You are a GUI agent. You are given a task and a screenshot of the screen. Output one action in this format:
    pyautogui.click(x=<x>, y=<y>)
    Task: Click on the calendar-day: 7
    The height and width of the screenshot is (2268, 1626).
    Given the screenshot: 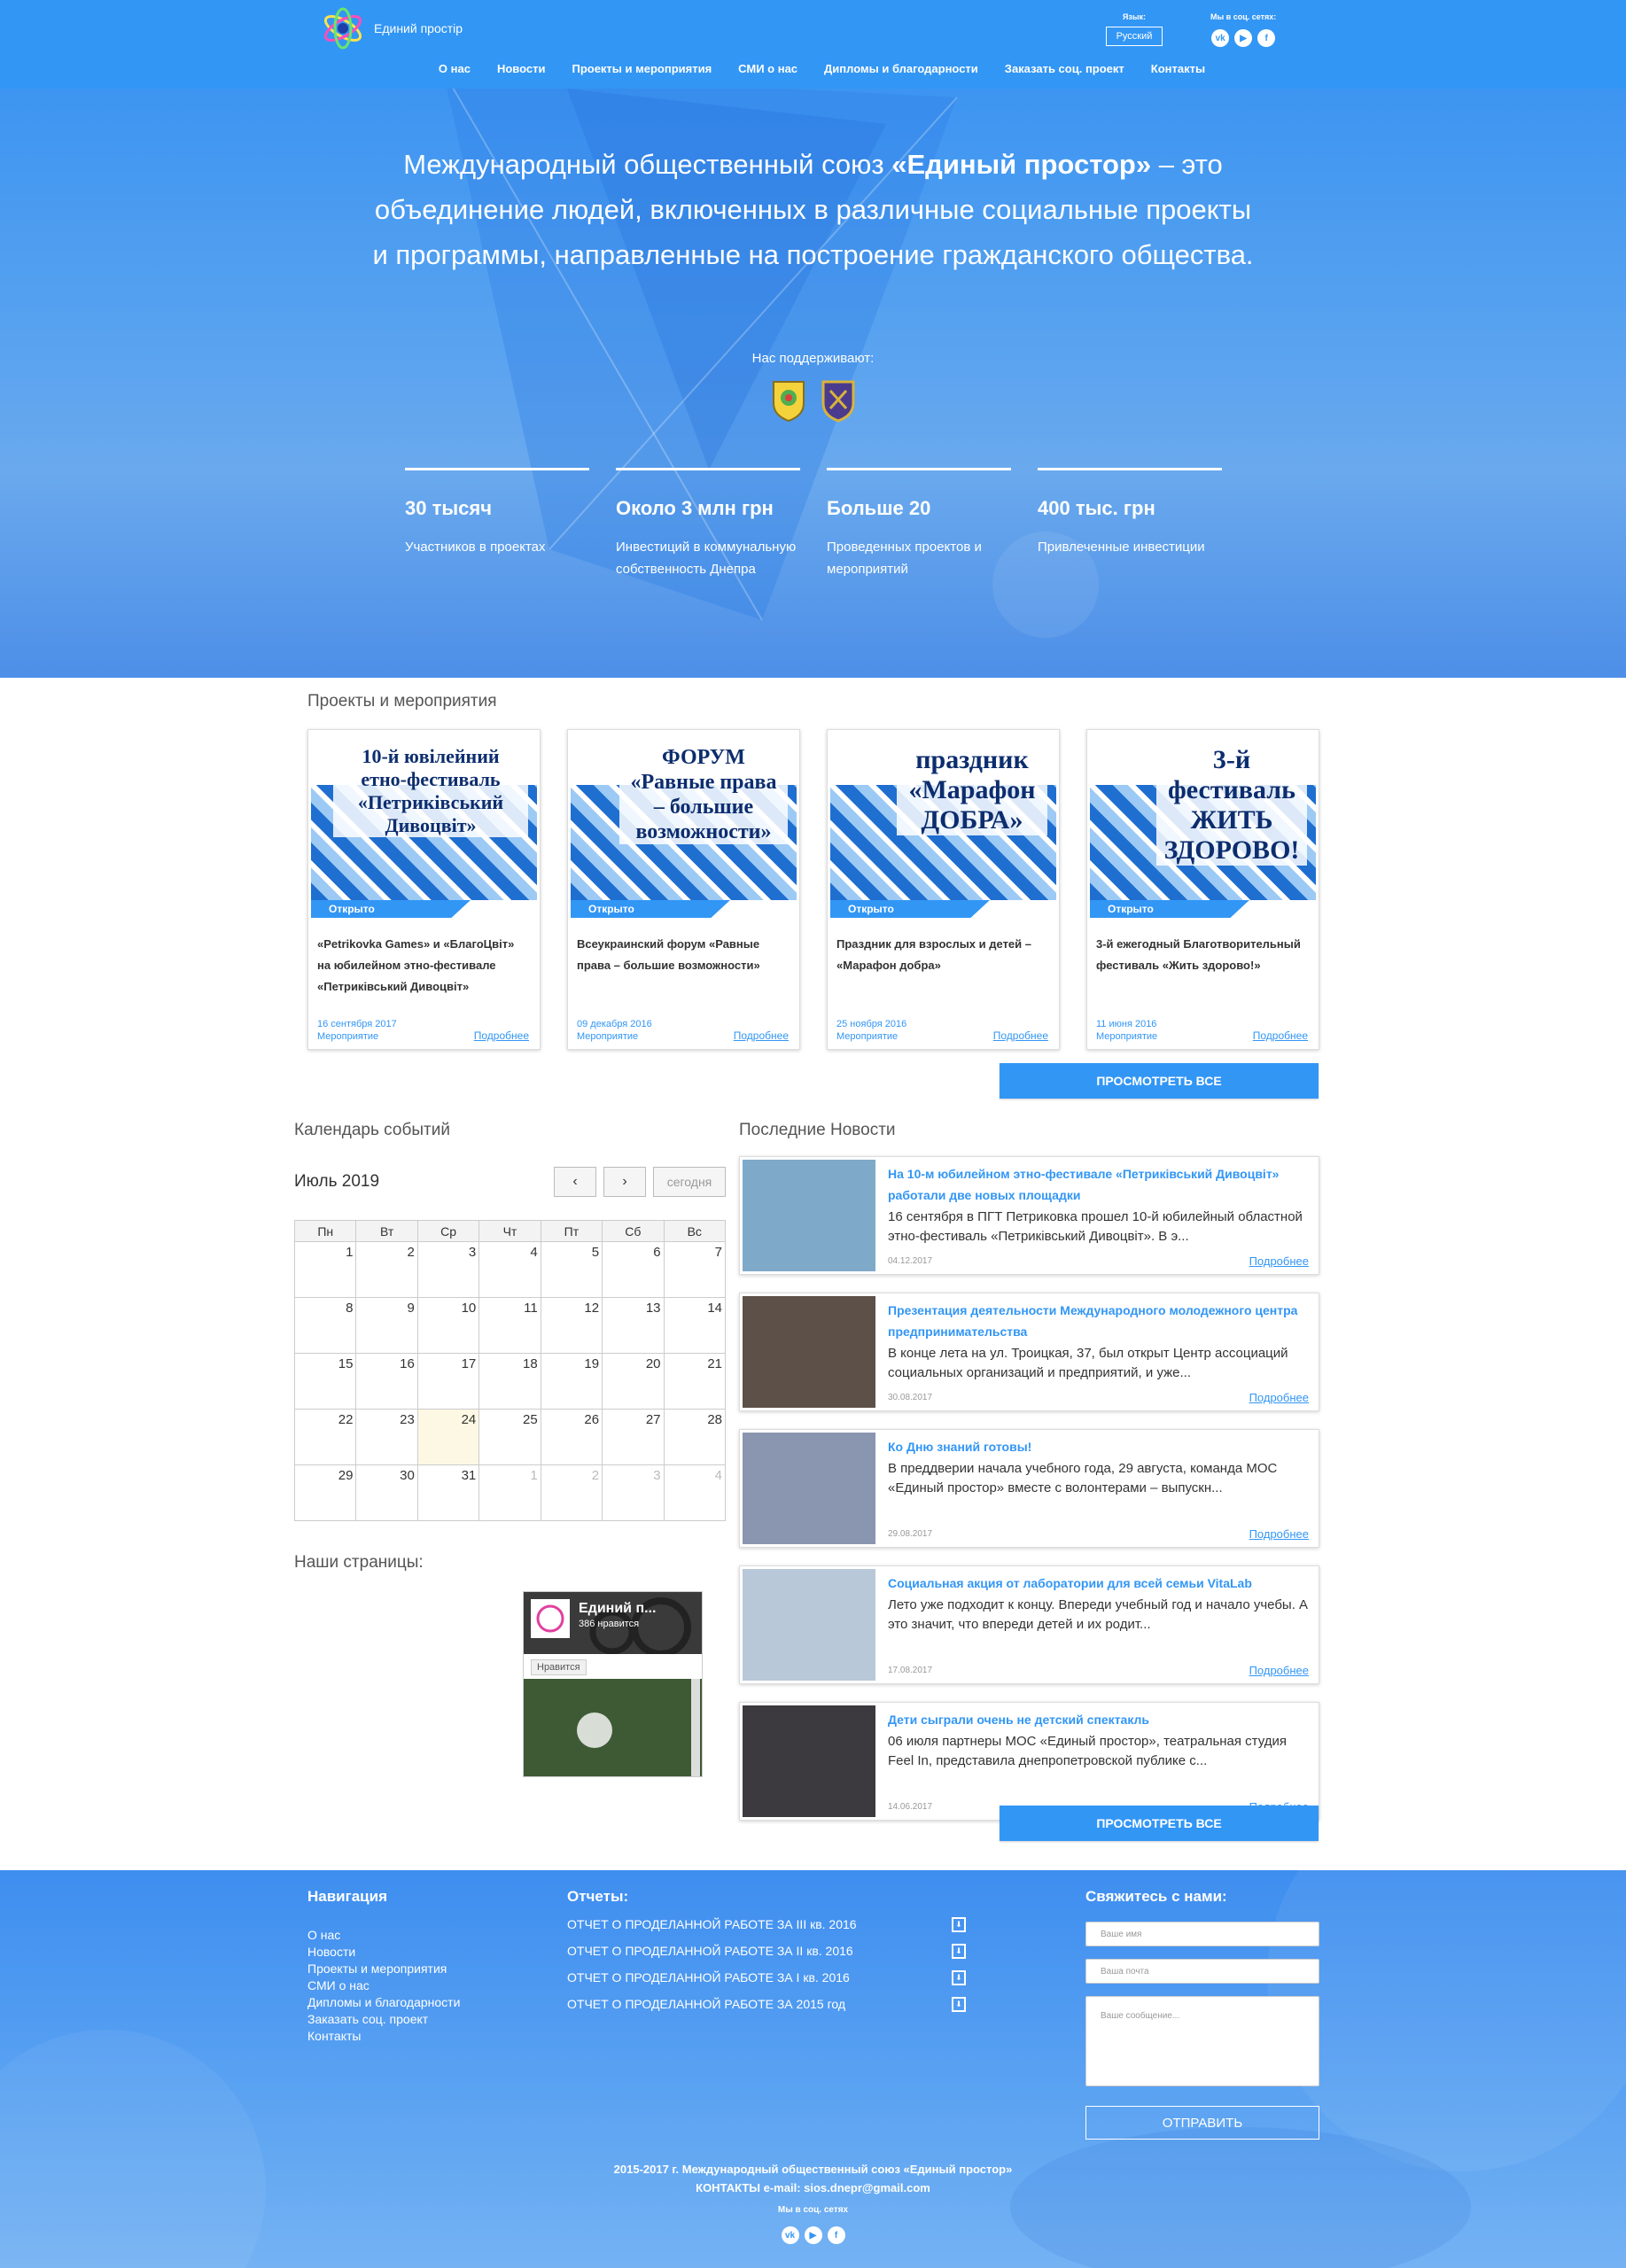 What is the action you would take?
    pyautogui.click(x=695, y=1269)
    